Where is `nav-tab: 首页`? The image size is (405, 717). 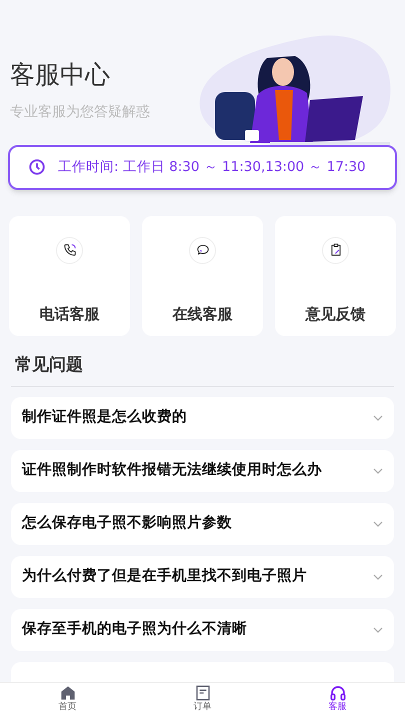
nav-tab: 首页 is located at coordinates (67, 700).